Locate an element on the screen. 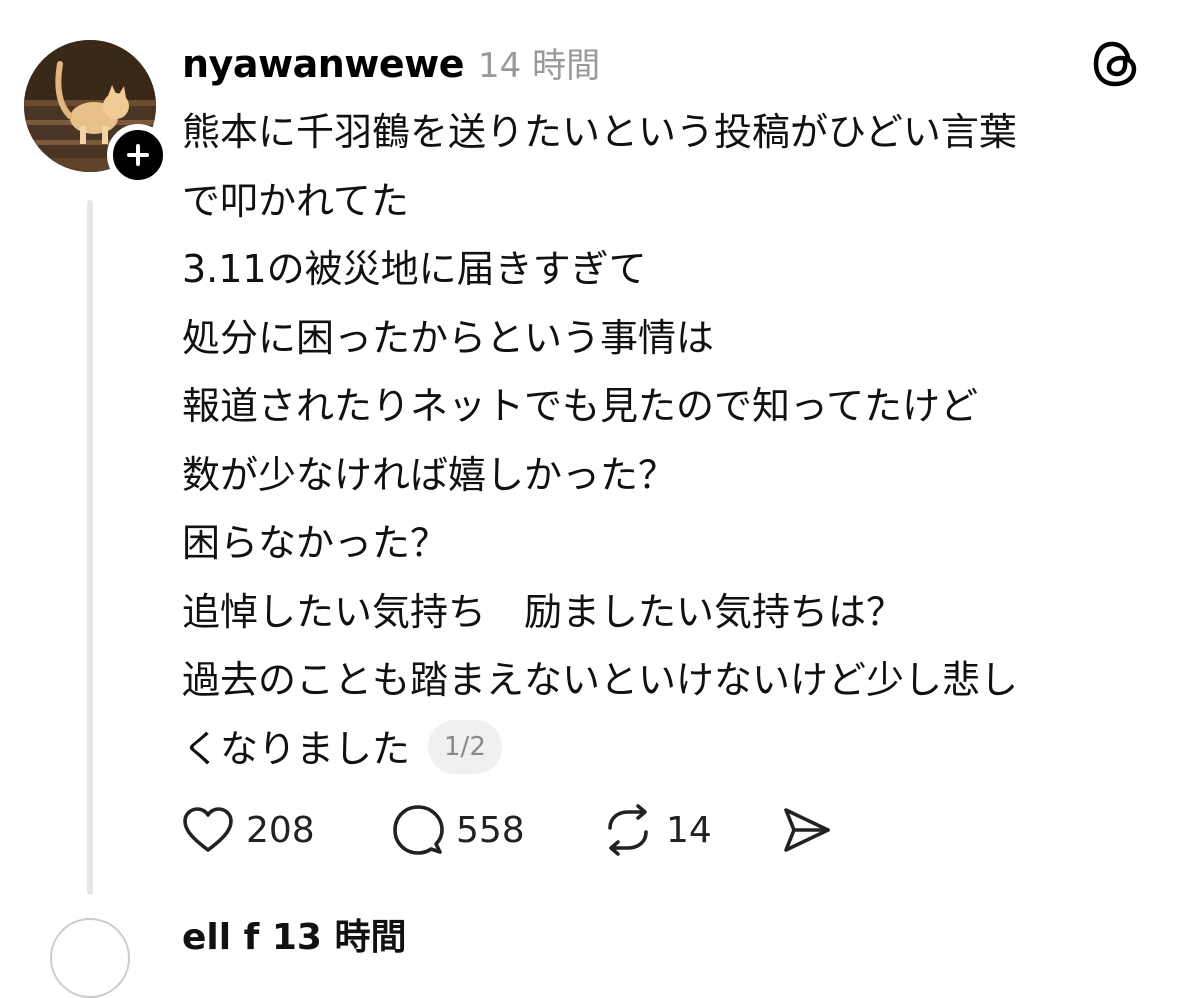 This screenshot has height=998, width=1179. post-line: 熊本に千羽鶴を送りたいという投稿がひどい言葉 is located at coordinates (599, 132).